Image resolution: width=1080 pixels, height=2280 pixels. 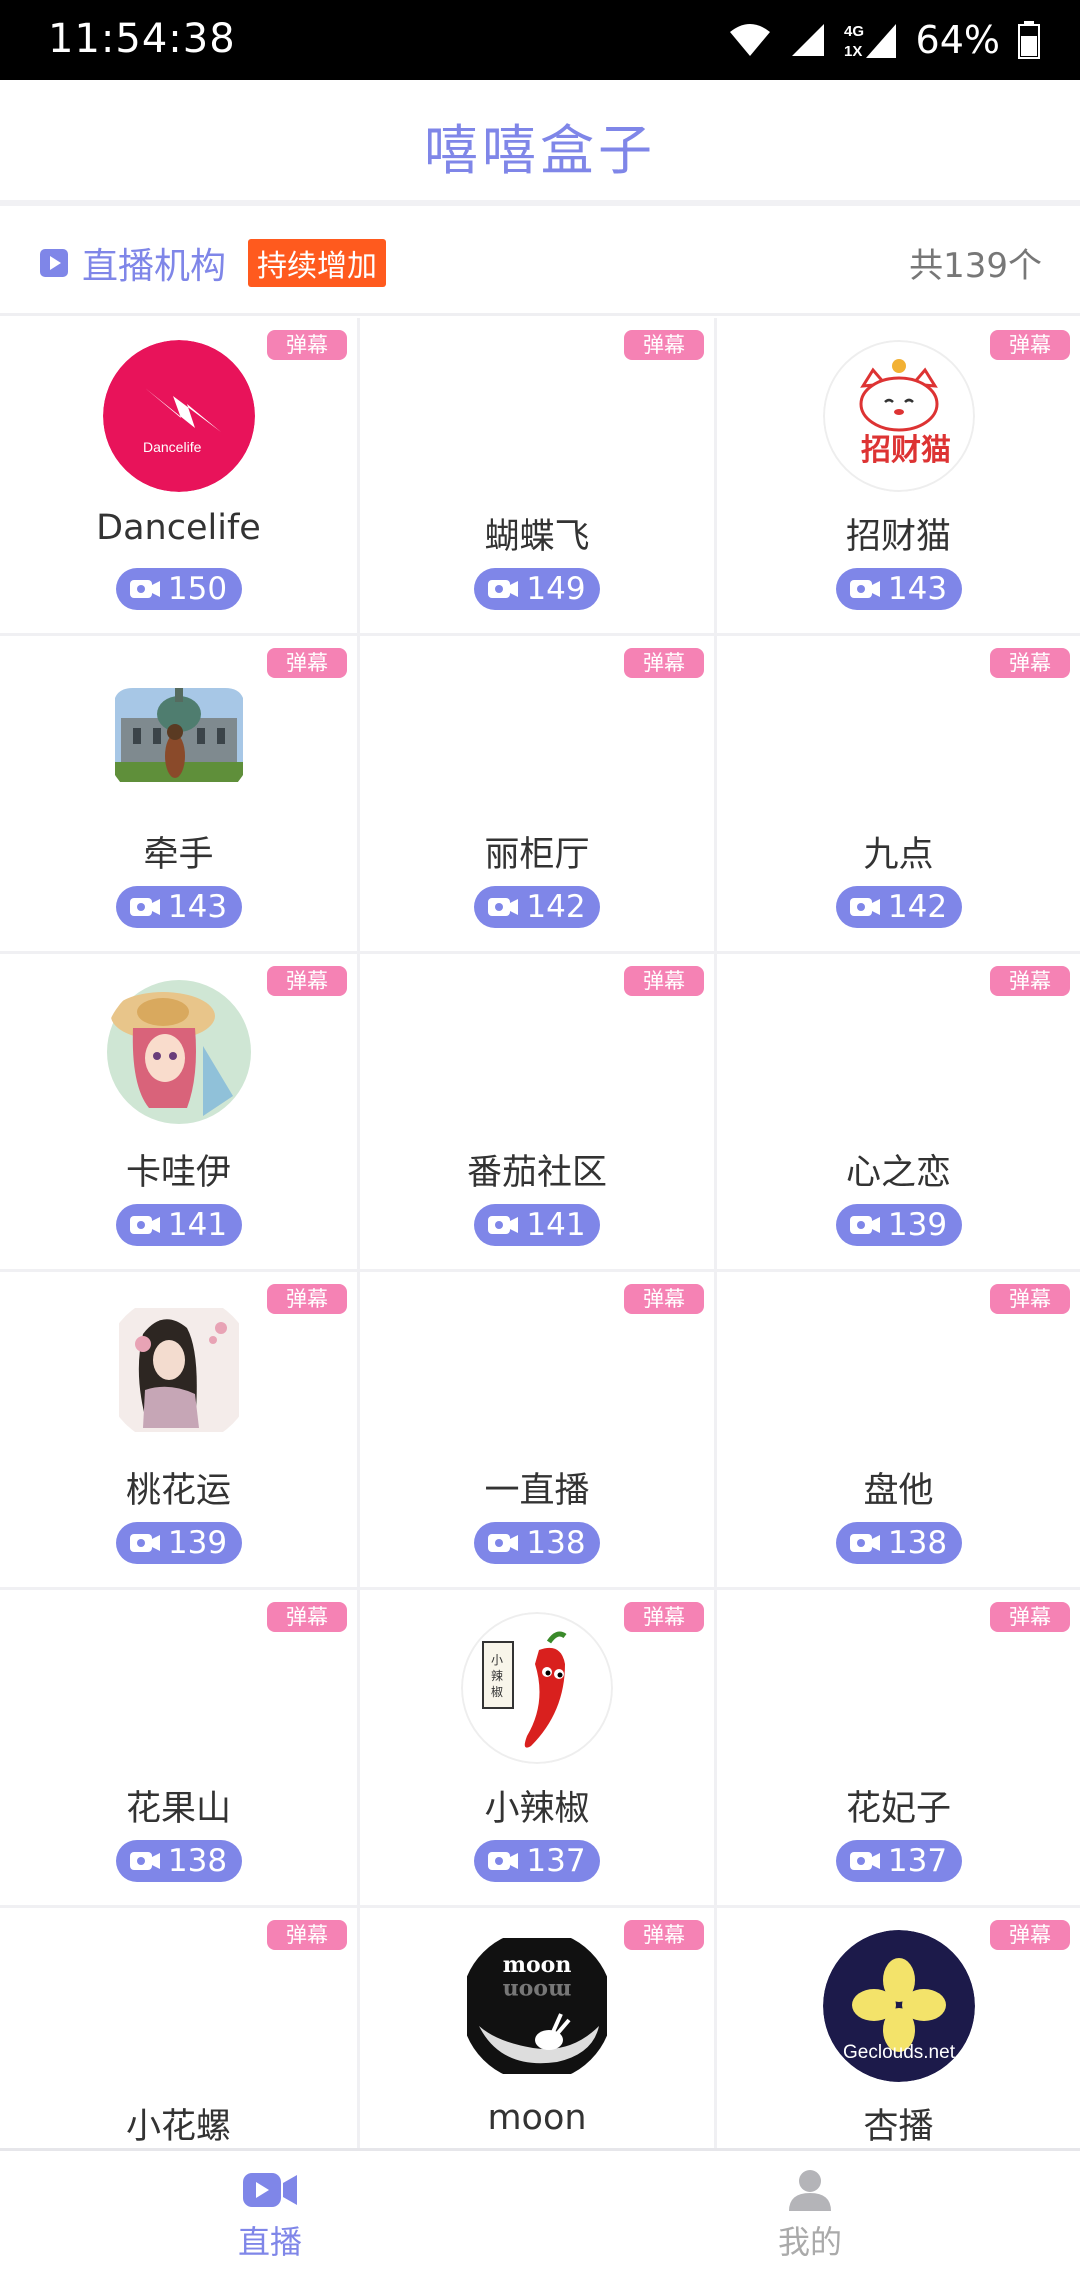 What do you see at coordinates (898, 2127) in the screenshot?
I see `platform-name: 杏播` at bounding box center [898, 2127].